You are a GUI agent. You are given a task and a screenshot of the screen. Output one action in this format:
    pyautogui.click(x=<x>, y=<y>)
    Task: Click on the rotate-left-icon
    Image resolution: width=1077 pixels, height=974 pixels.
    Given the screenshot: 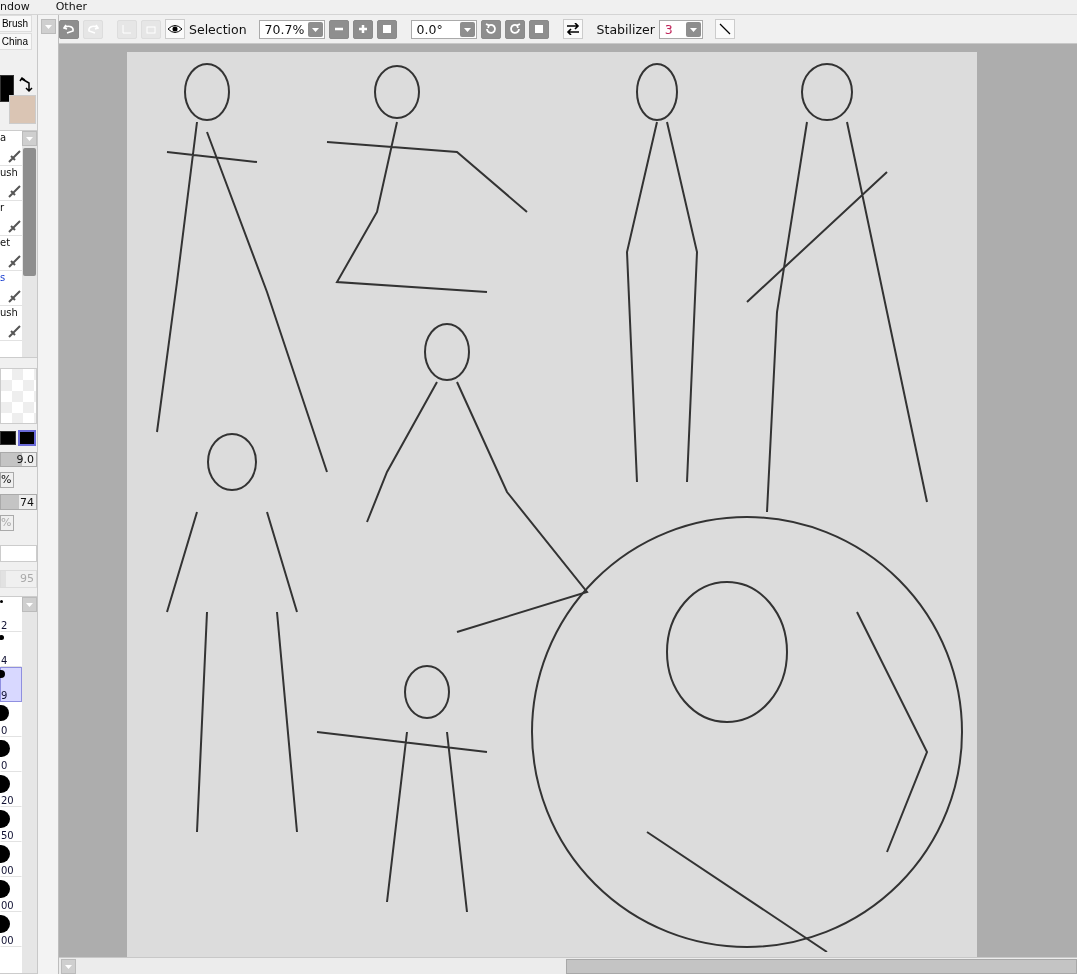 What is the action you would take?
    pyautogui.click(x=490, y=29)
    